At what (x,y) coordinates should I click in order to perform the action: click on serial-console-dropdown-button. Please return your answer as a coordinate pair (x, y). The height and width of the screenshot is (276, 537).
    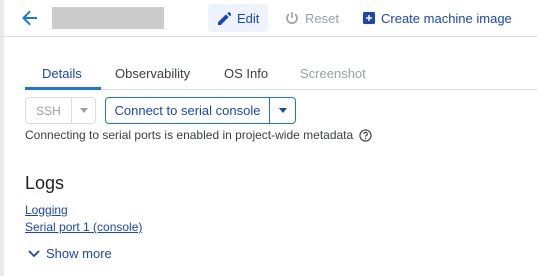
    Looking at the image, I should click on (282, 110).